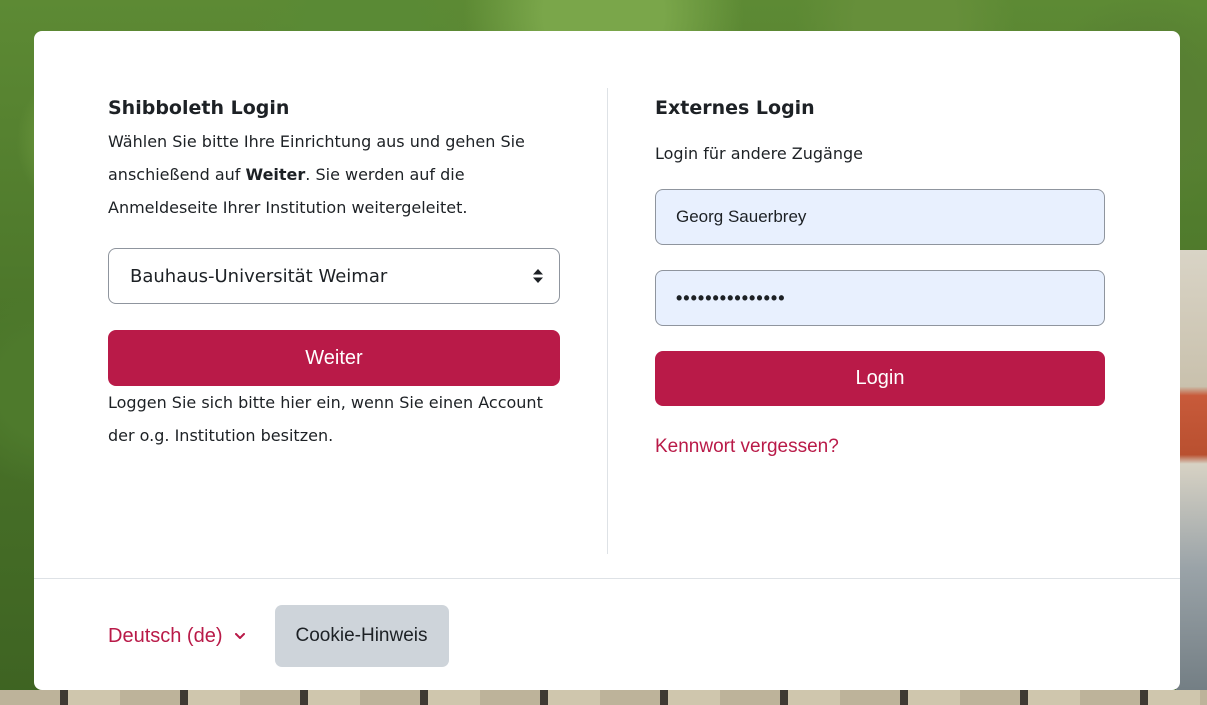 Image resolution: width=1207 pixels, height=705 pixels. I want to click on password-field: •••••••••••••••, so click(880, 298).